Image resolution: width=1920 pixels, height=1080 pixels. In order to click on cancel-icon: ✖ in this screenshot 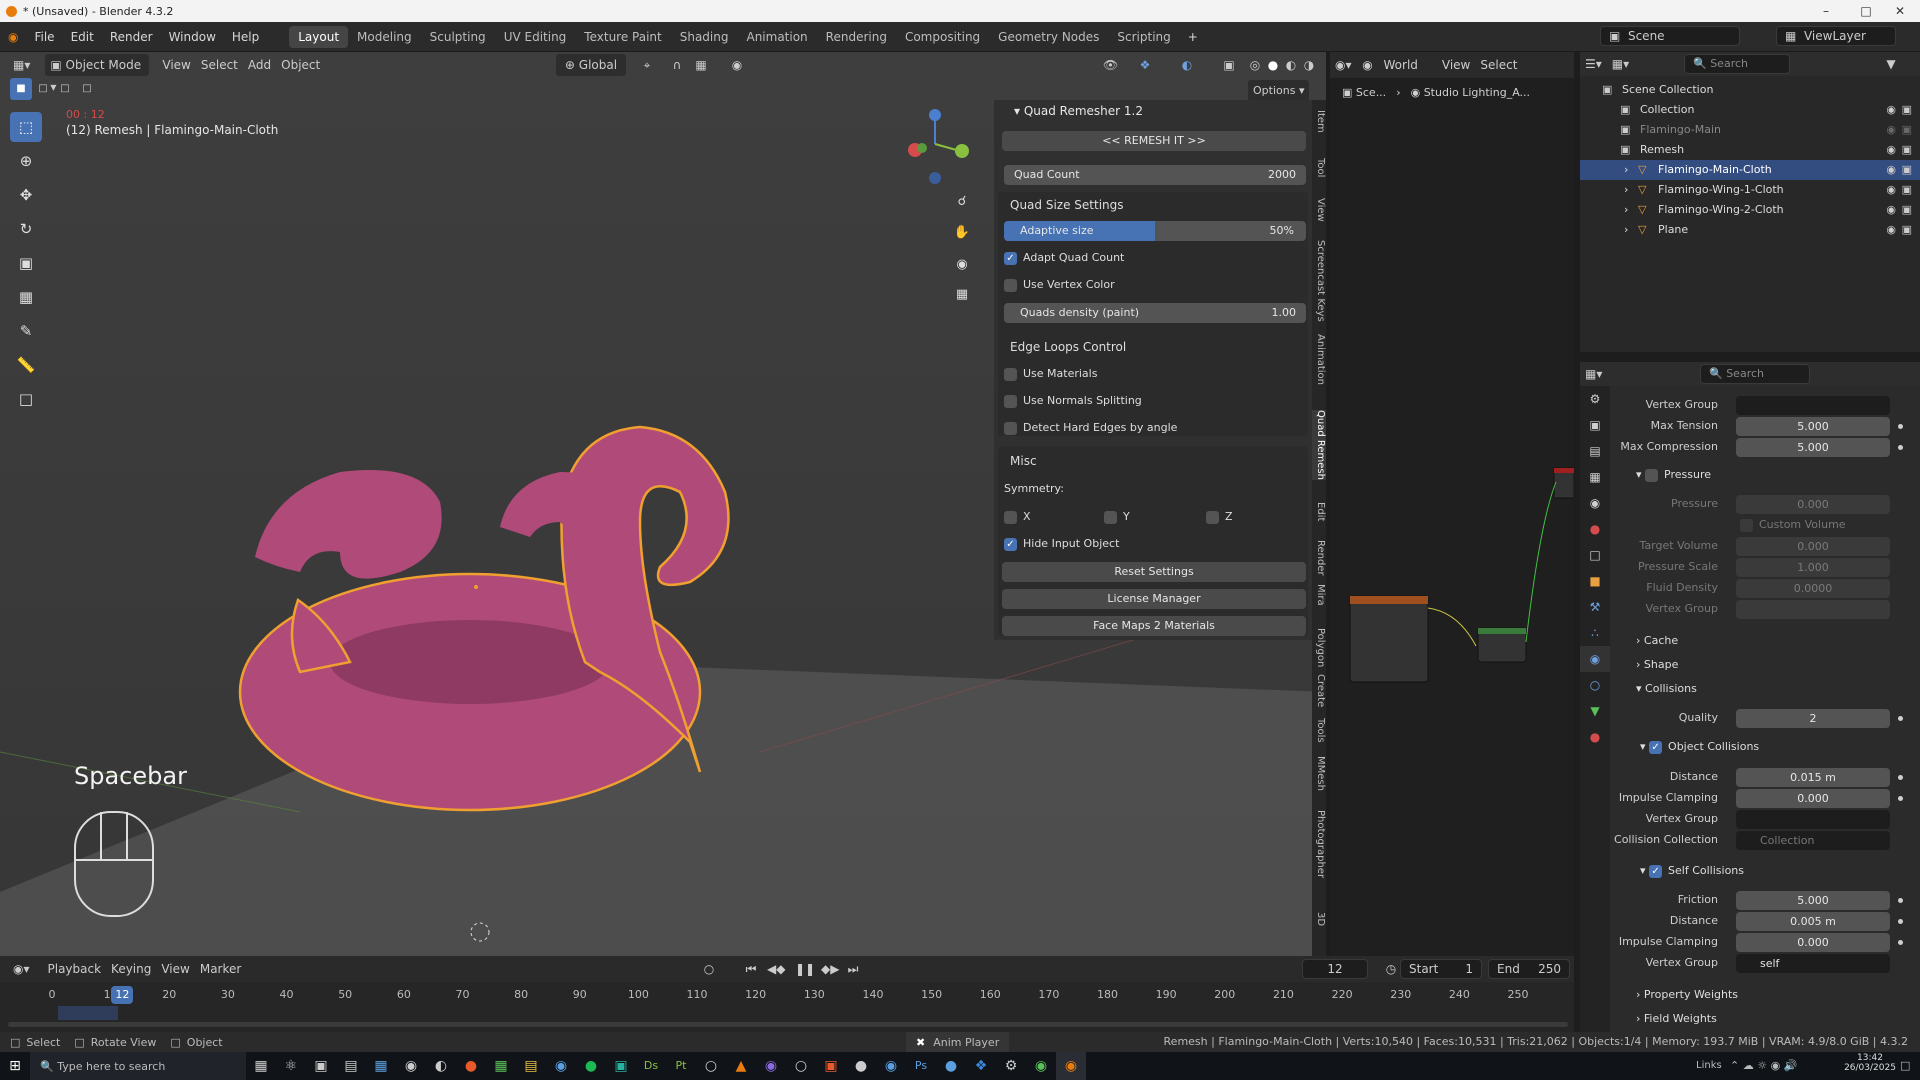, I will do `click(920, 1042)`.